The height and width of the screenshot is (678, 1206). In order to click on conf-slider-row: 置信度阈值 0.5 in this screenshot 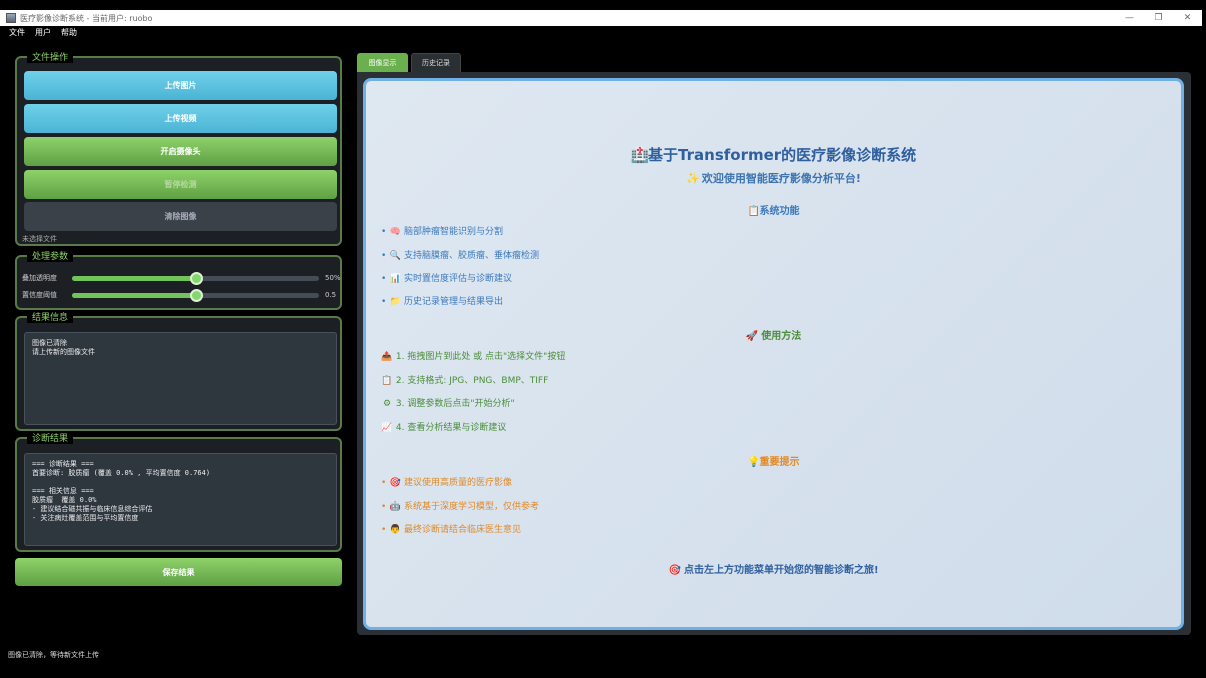, I will do `click(182, 295)`.